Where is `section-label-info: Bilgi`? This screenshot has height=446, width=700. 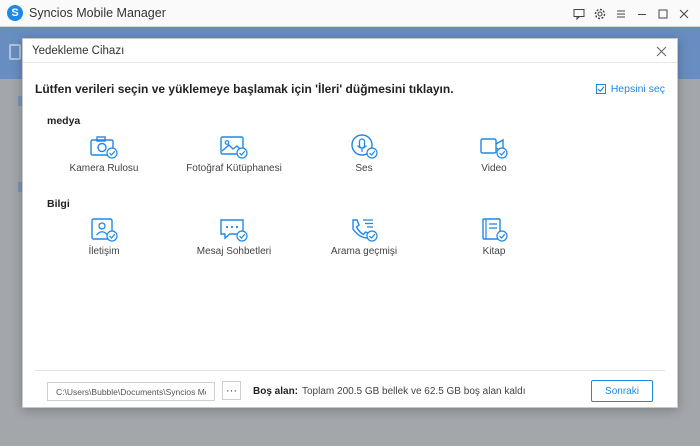
section-label-info: Bilgi is located at coordinates (58, 204).